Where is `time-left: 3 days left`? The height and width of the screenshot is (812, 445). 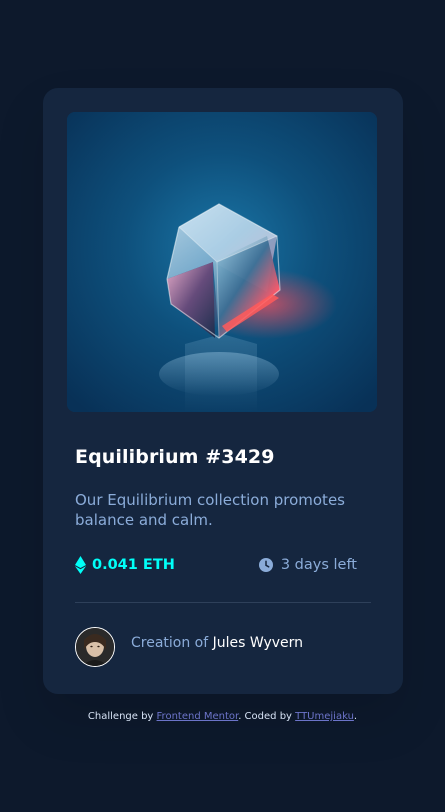 time-left: 3 days left is located at coordinates (307, 565).